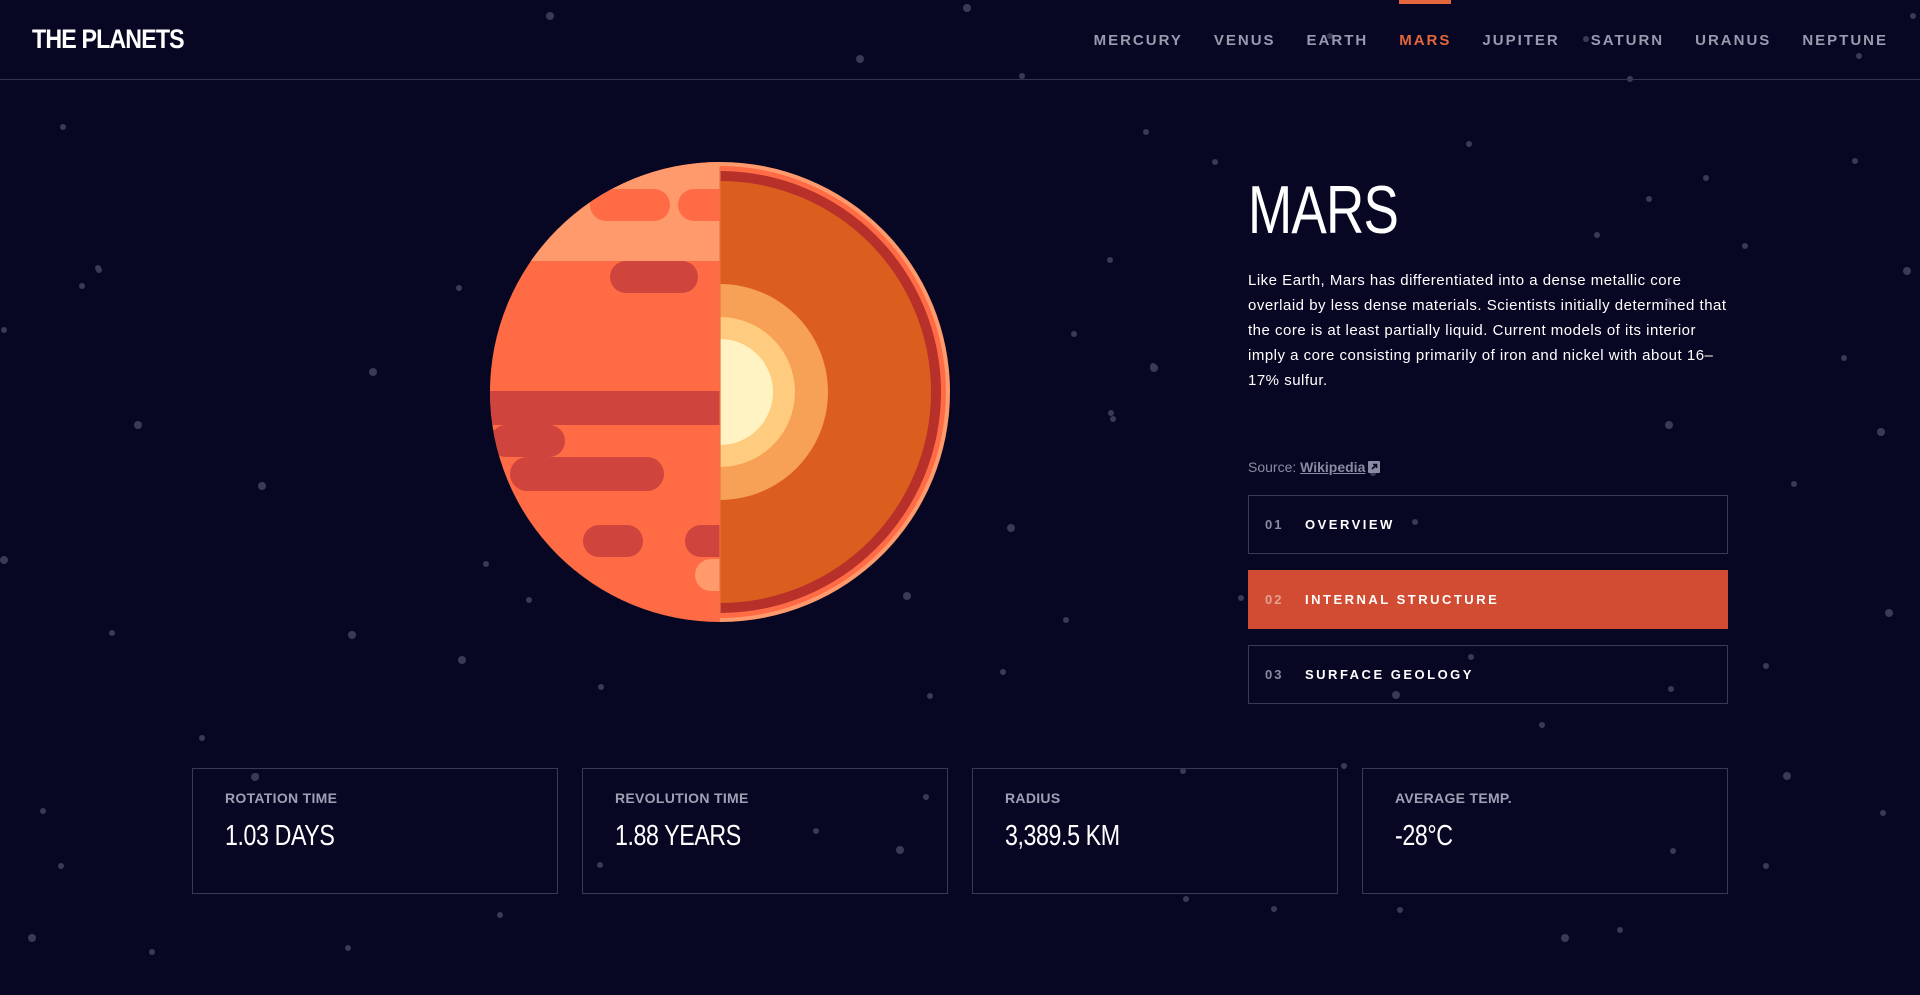  I want to click on stat-radius: RADIUS 3,389.5 KM, so click(1155, 831).